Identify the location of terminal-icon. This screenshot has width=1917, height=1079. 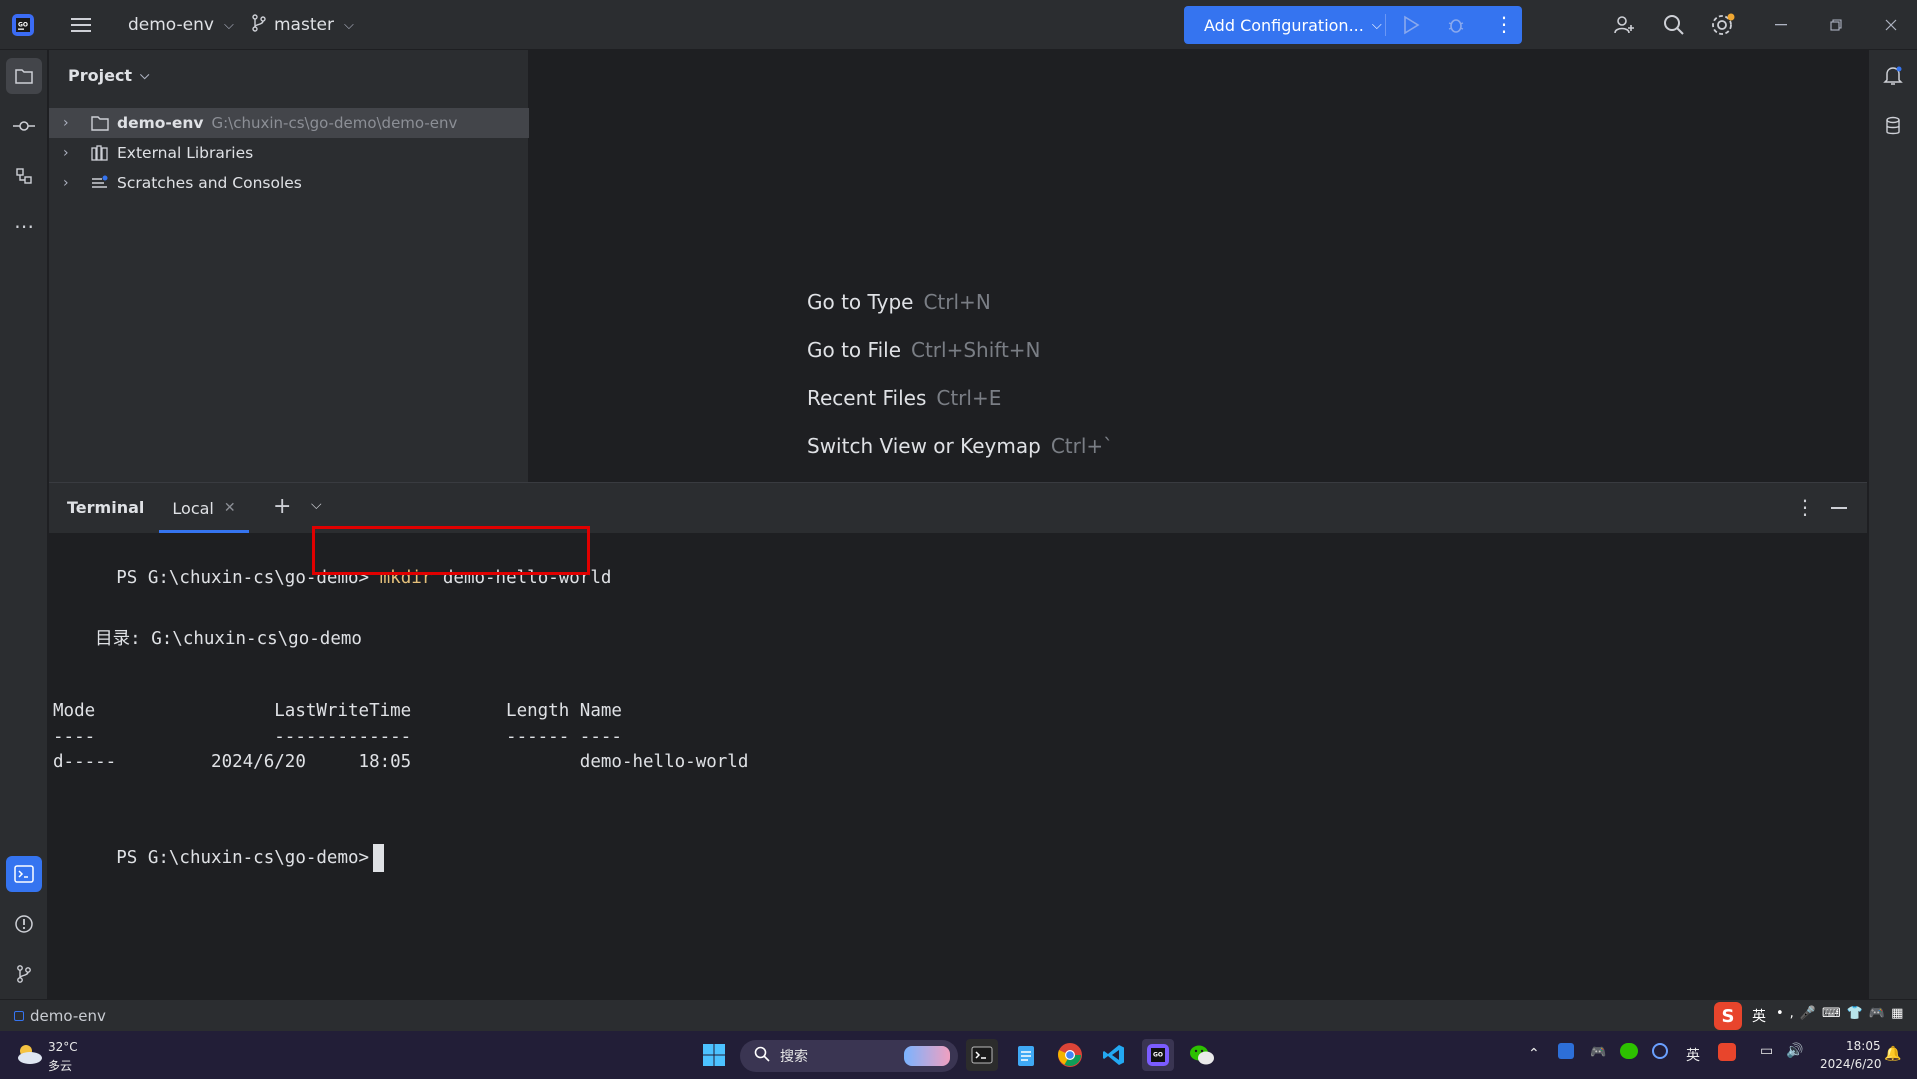
(24, 874).